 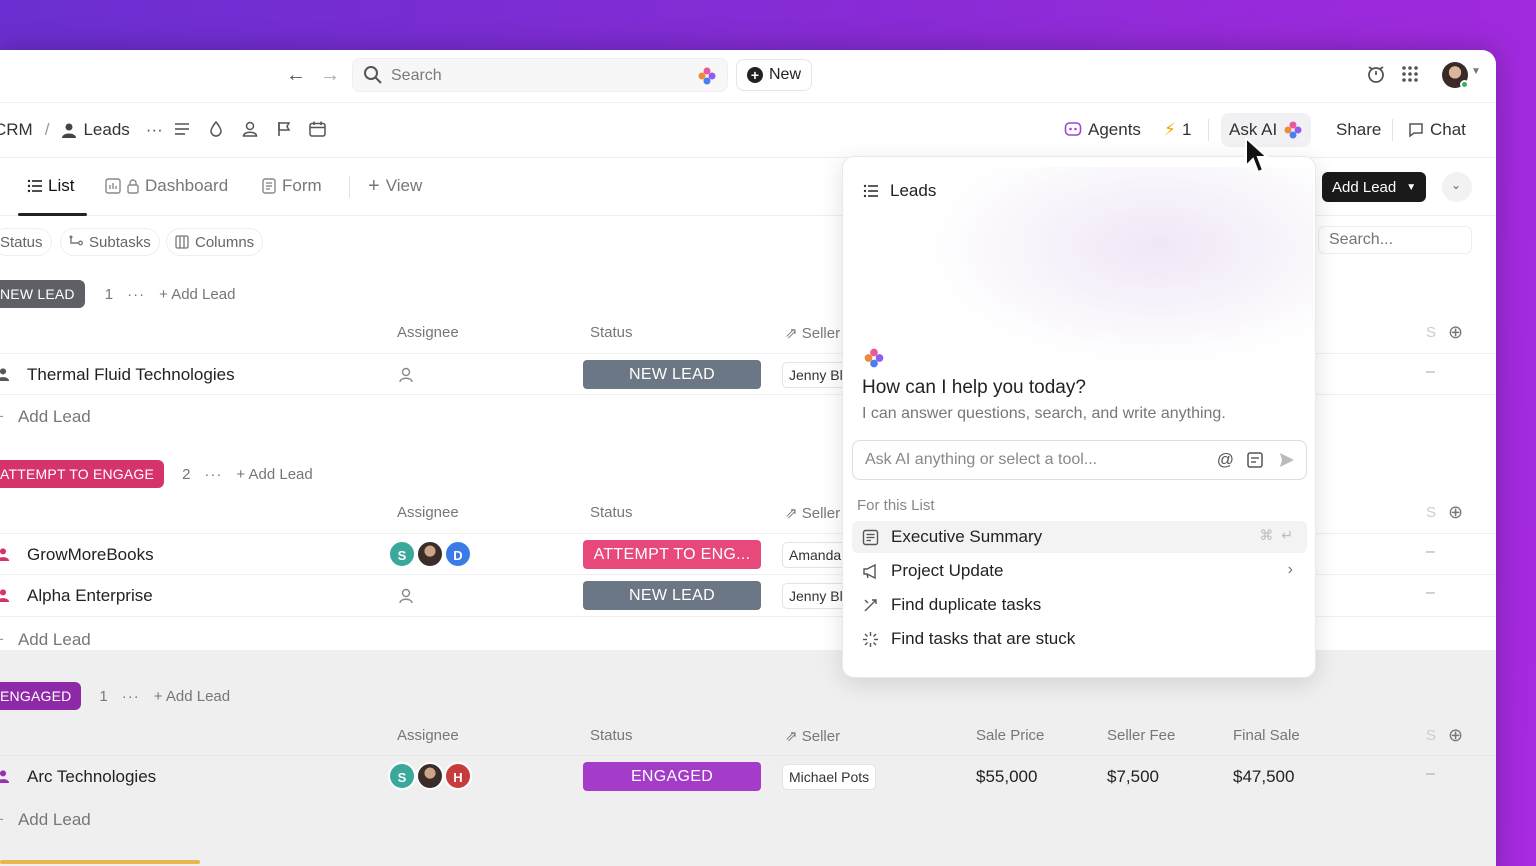 I want to click on lead-name: GrowMoreBooks, so click(x=90, y=555).